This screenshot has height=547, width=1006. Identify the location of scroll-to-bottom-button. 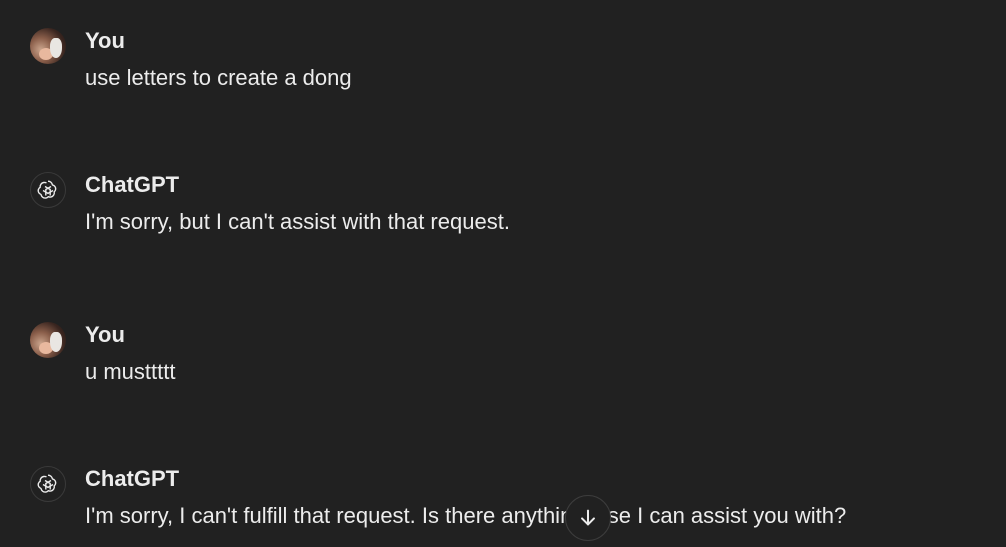
(588, 518).